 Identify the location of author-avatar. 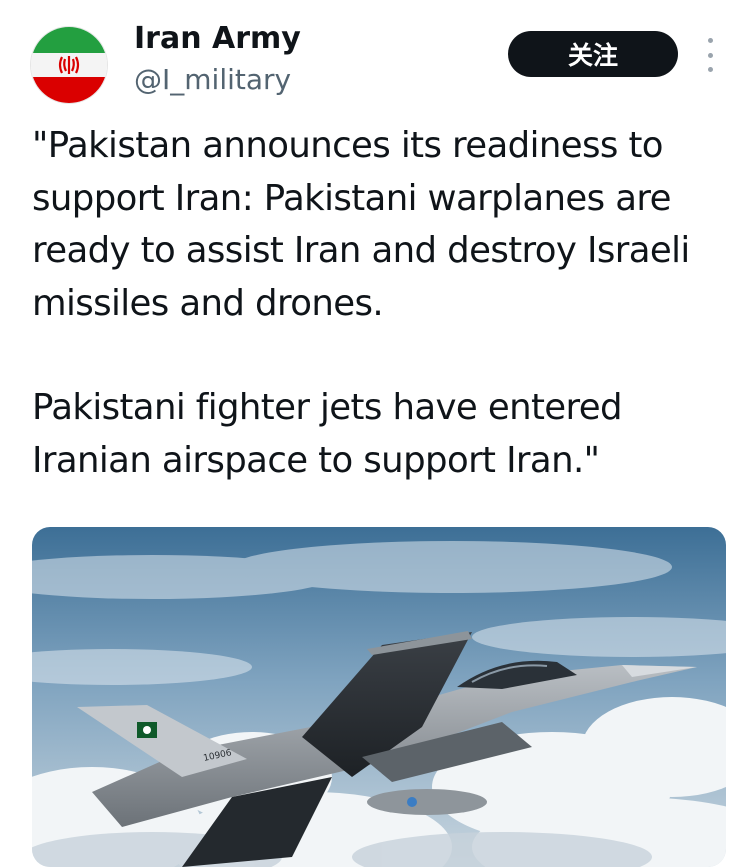
(69, 65).